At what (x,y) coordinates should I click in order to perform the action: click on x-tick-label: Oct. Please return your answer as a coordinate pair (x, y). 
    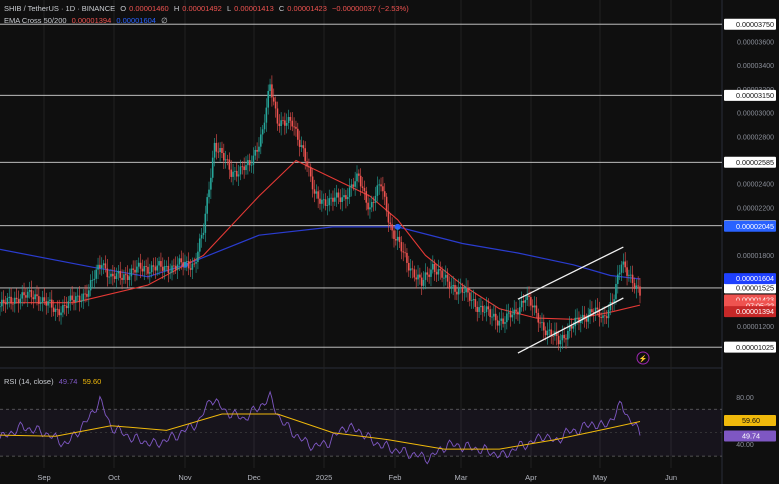
    Looking at the image, I should click on (114, 477).